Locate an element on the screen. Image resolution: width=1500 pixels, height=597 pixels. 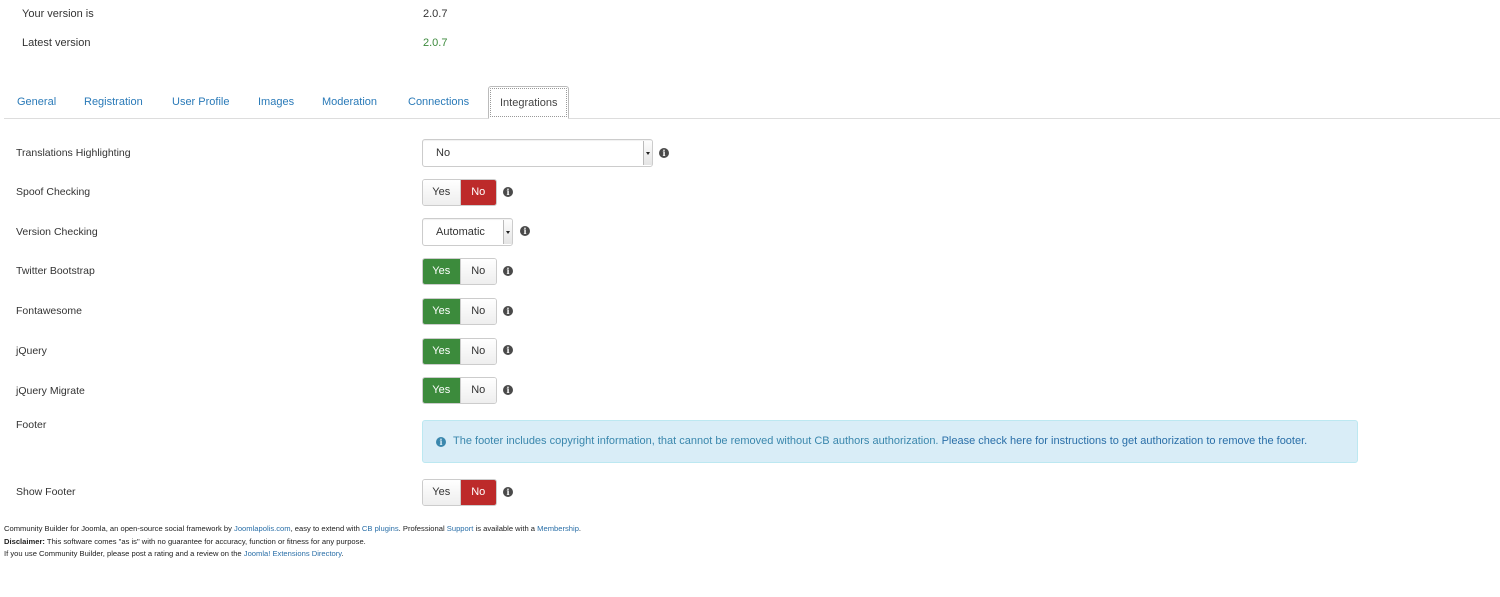
translations-highlighting-select: No is located at coordinates (537, 153).